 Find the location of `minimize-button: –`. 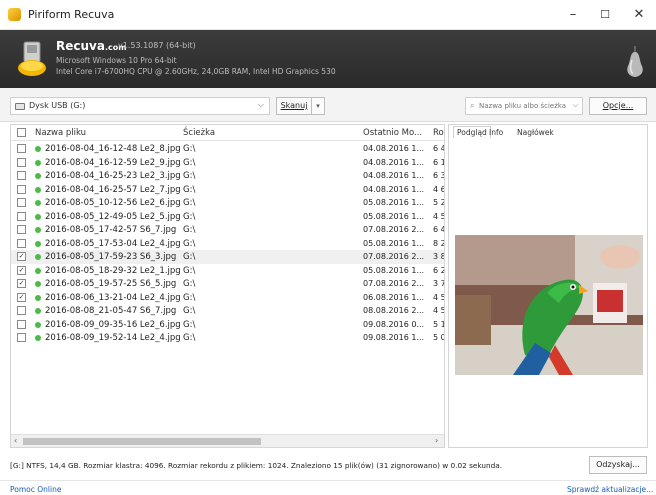

minimize-button: – is located at coordinates (573, 15).